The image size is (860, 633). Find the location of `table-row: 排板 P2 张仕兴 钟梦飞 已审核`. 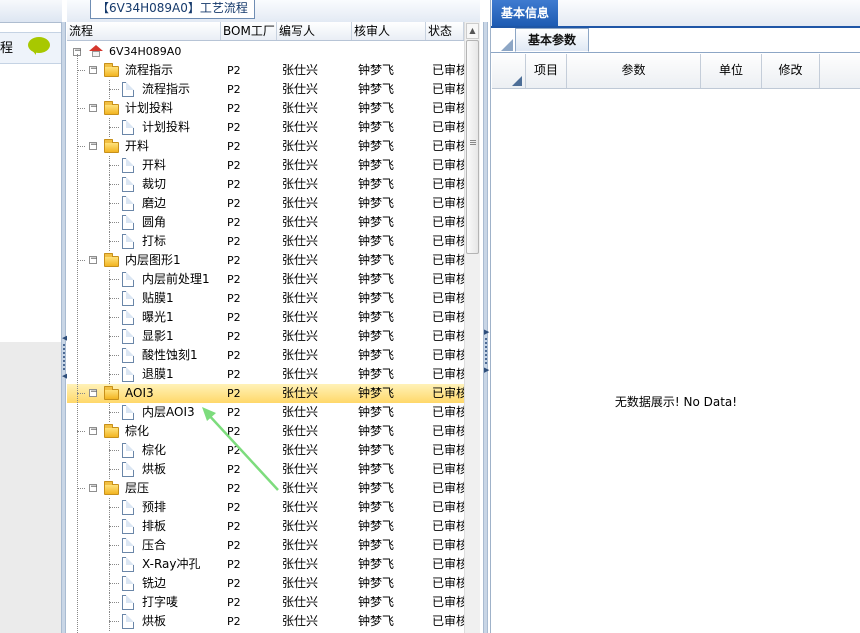

table-row: 排板 P2 张仕兴 钟梦飞 已审核 is located at coordinates (265, 526).